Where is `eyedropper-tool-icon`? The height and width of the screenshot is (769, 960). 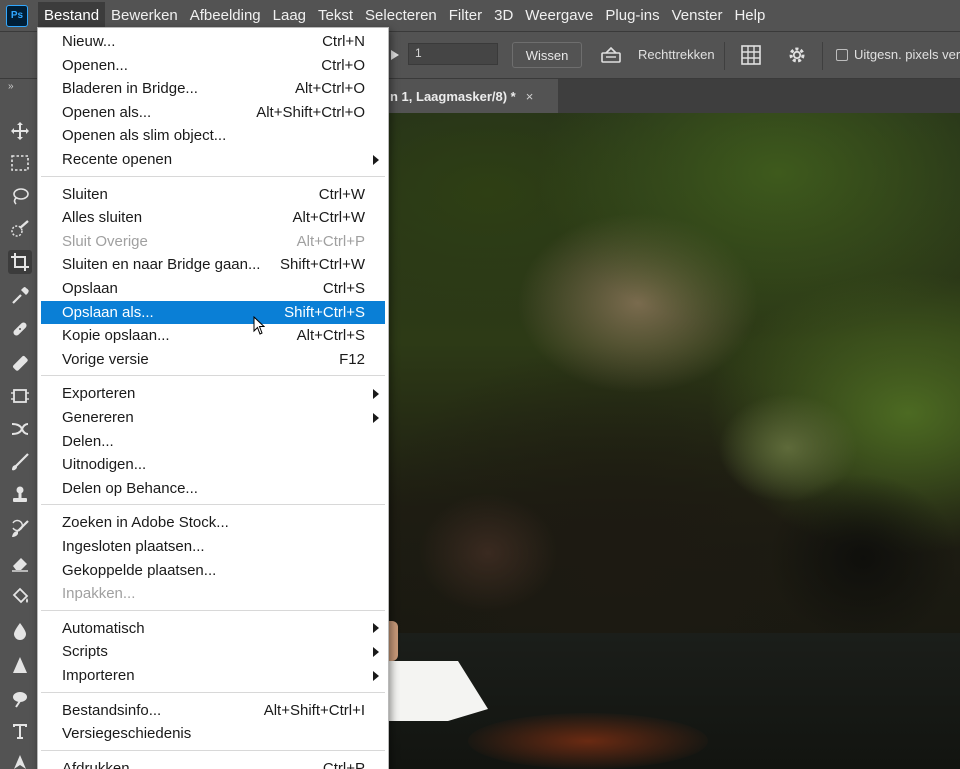 eyedropper-tool-icon is located at coordinates (20, 296).